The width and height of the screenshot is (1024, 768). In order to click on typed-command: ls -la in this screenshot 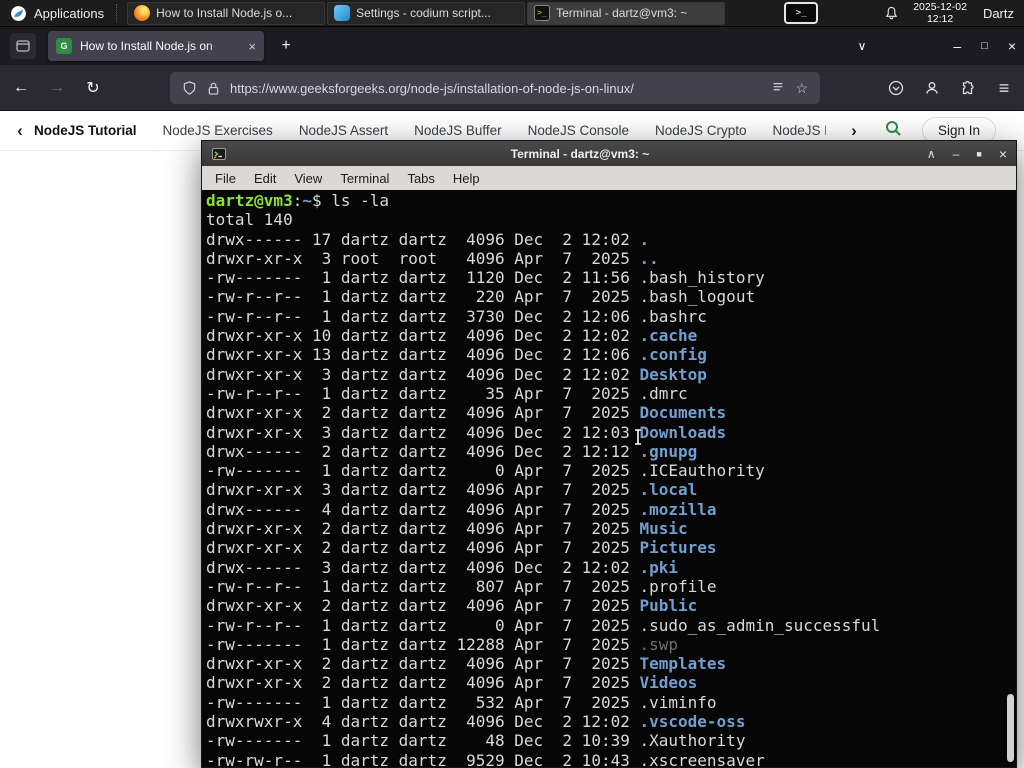, I will do `click(360, 200)`.